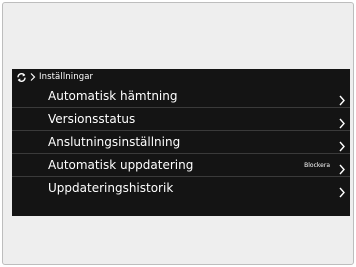  I want to click on menu-item-version-status: Versionsstatus, so click(181, 119).